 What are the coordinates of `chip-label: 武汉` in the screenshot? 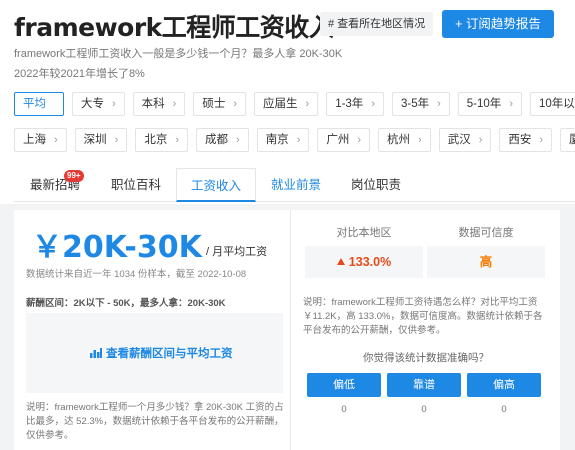 It's located at (459, 140).